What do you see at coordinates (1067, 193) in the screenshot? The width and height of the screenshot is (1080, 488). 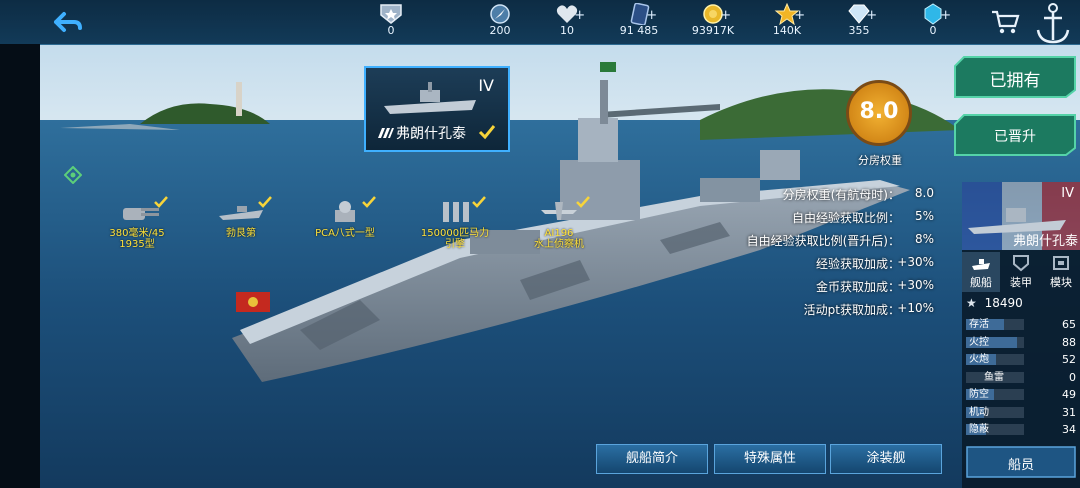 I see `portrait-tier: IV` at bounding box center [1067, 193].